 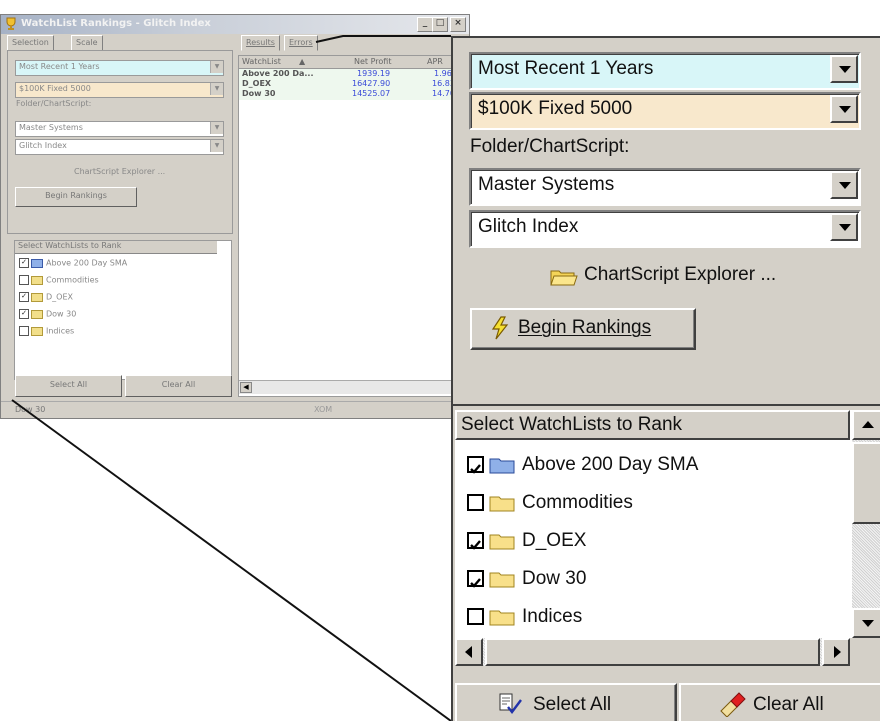 I want to click on select-all-icon, so click(x=510, y=703).